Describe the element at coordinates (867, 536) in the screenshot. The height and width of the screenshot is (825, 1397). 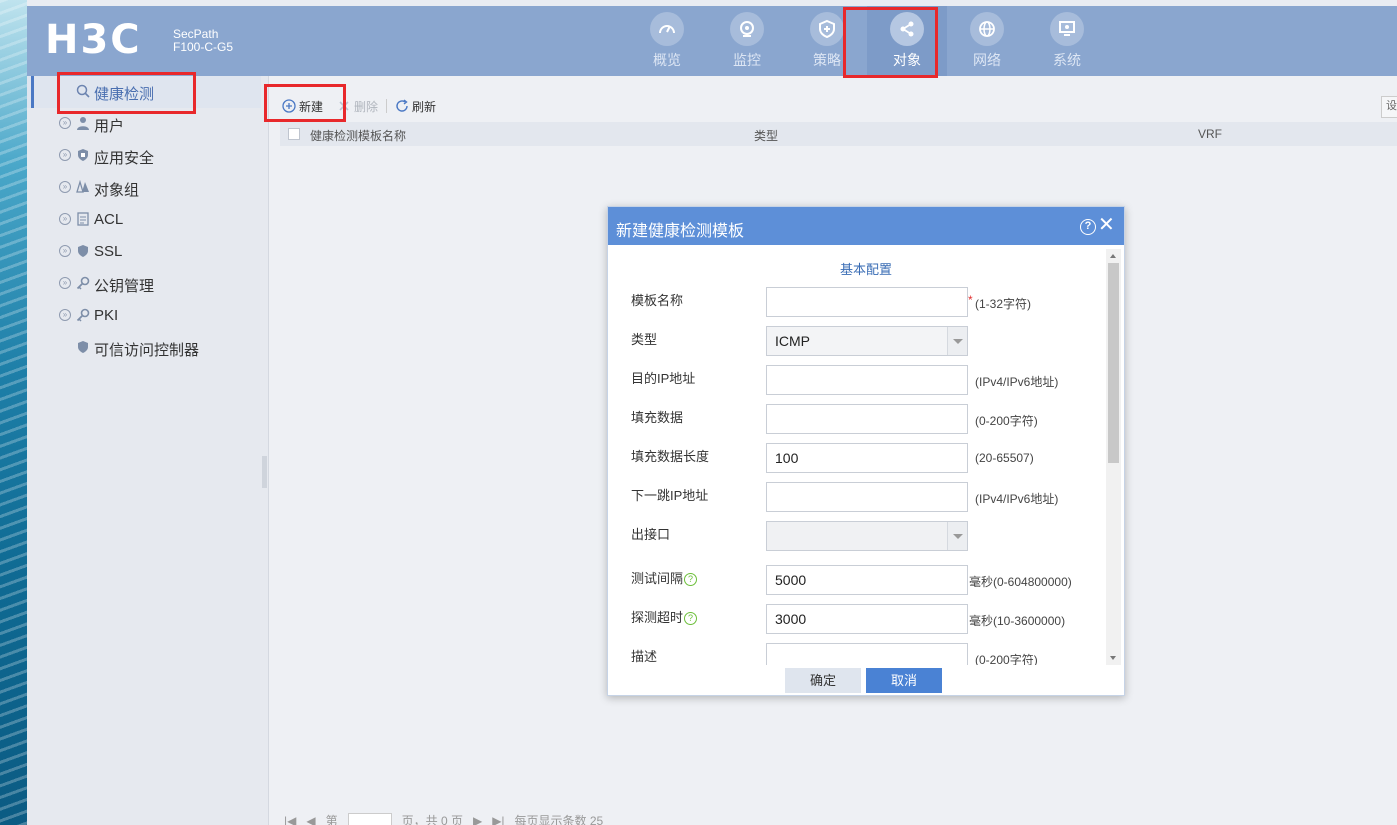
I see `out-interface-select` at that location.